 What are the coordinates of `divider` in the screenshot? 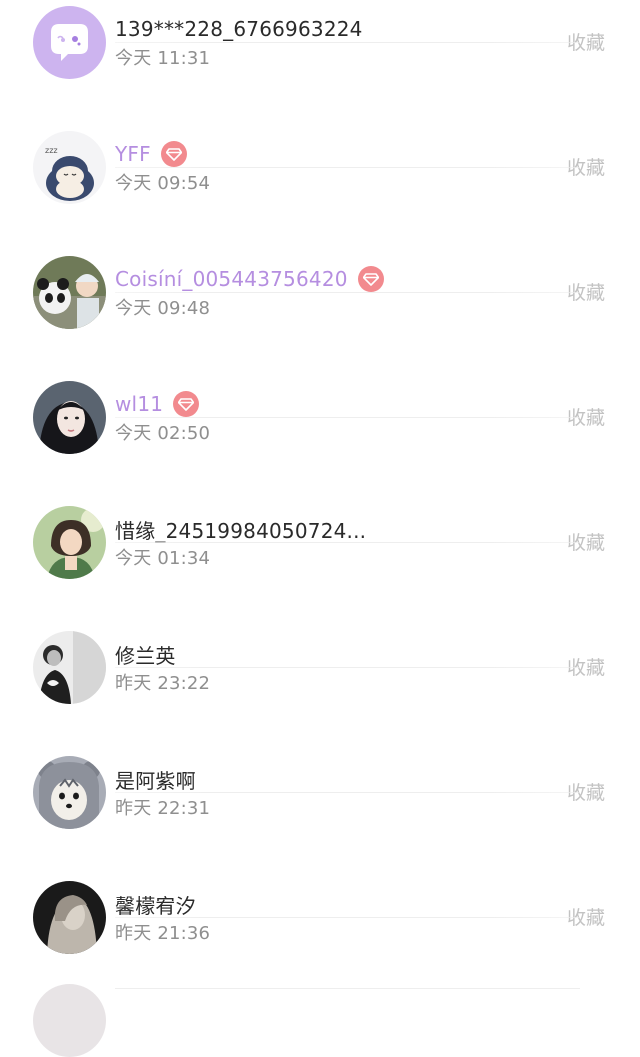 It's located at (347, 988).